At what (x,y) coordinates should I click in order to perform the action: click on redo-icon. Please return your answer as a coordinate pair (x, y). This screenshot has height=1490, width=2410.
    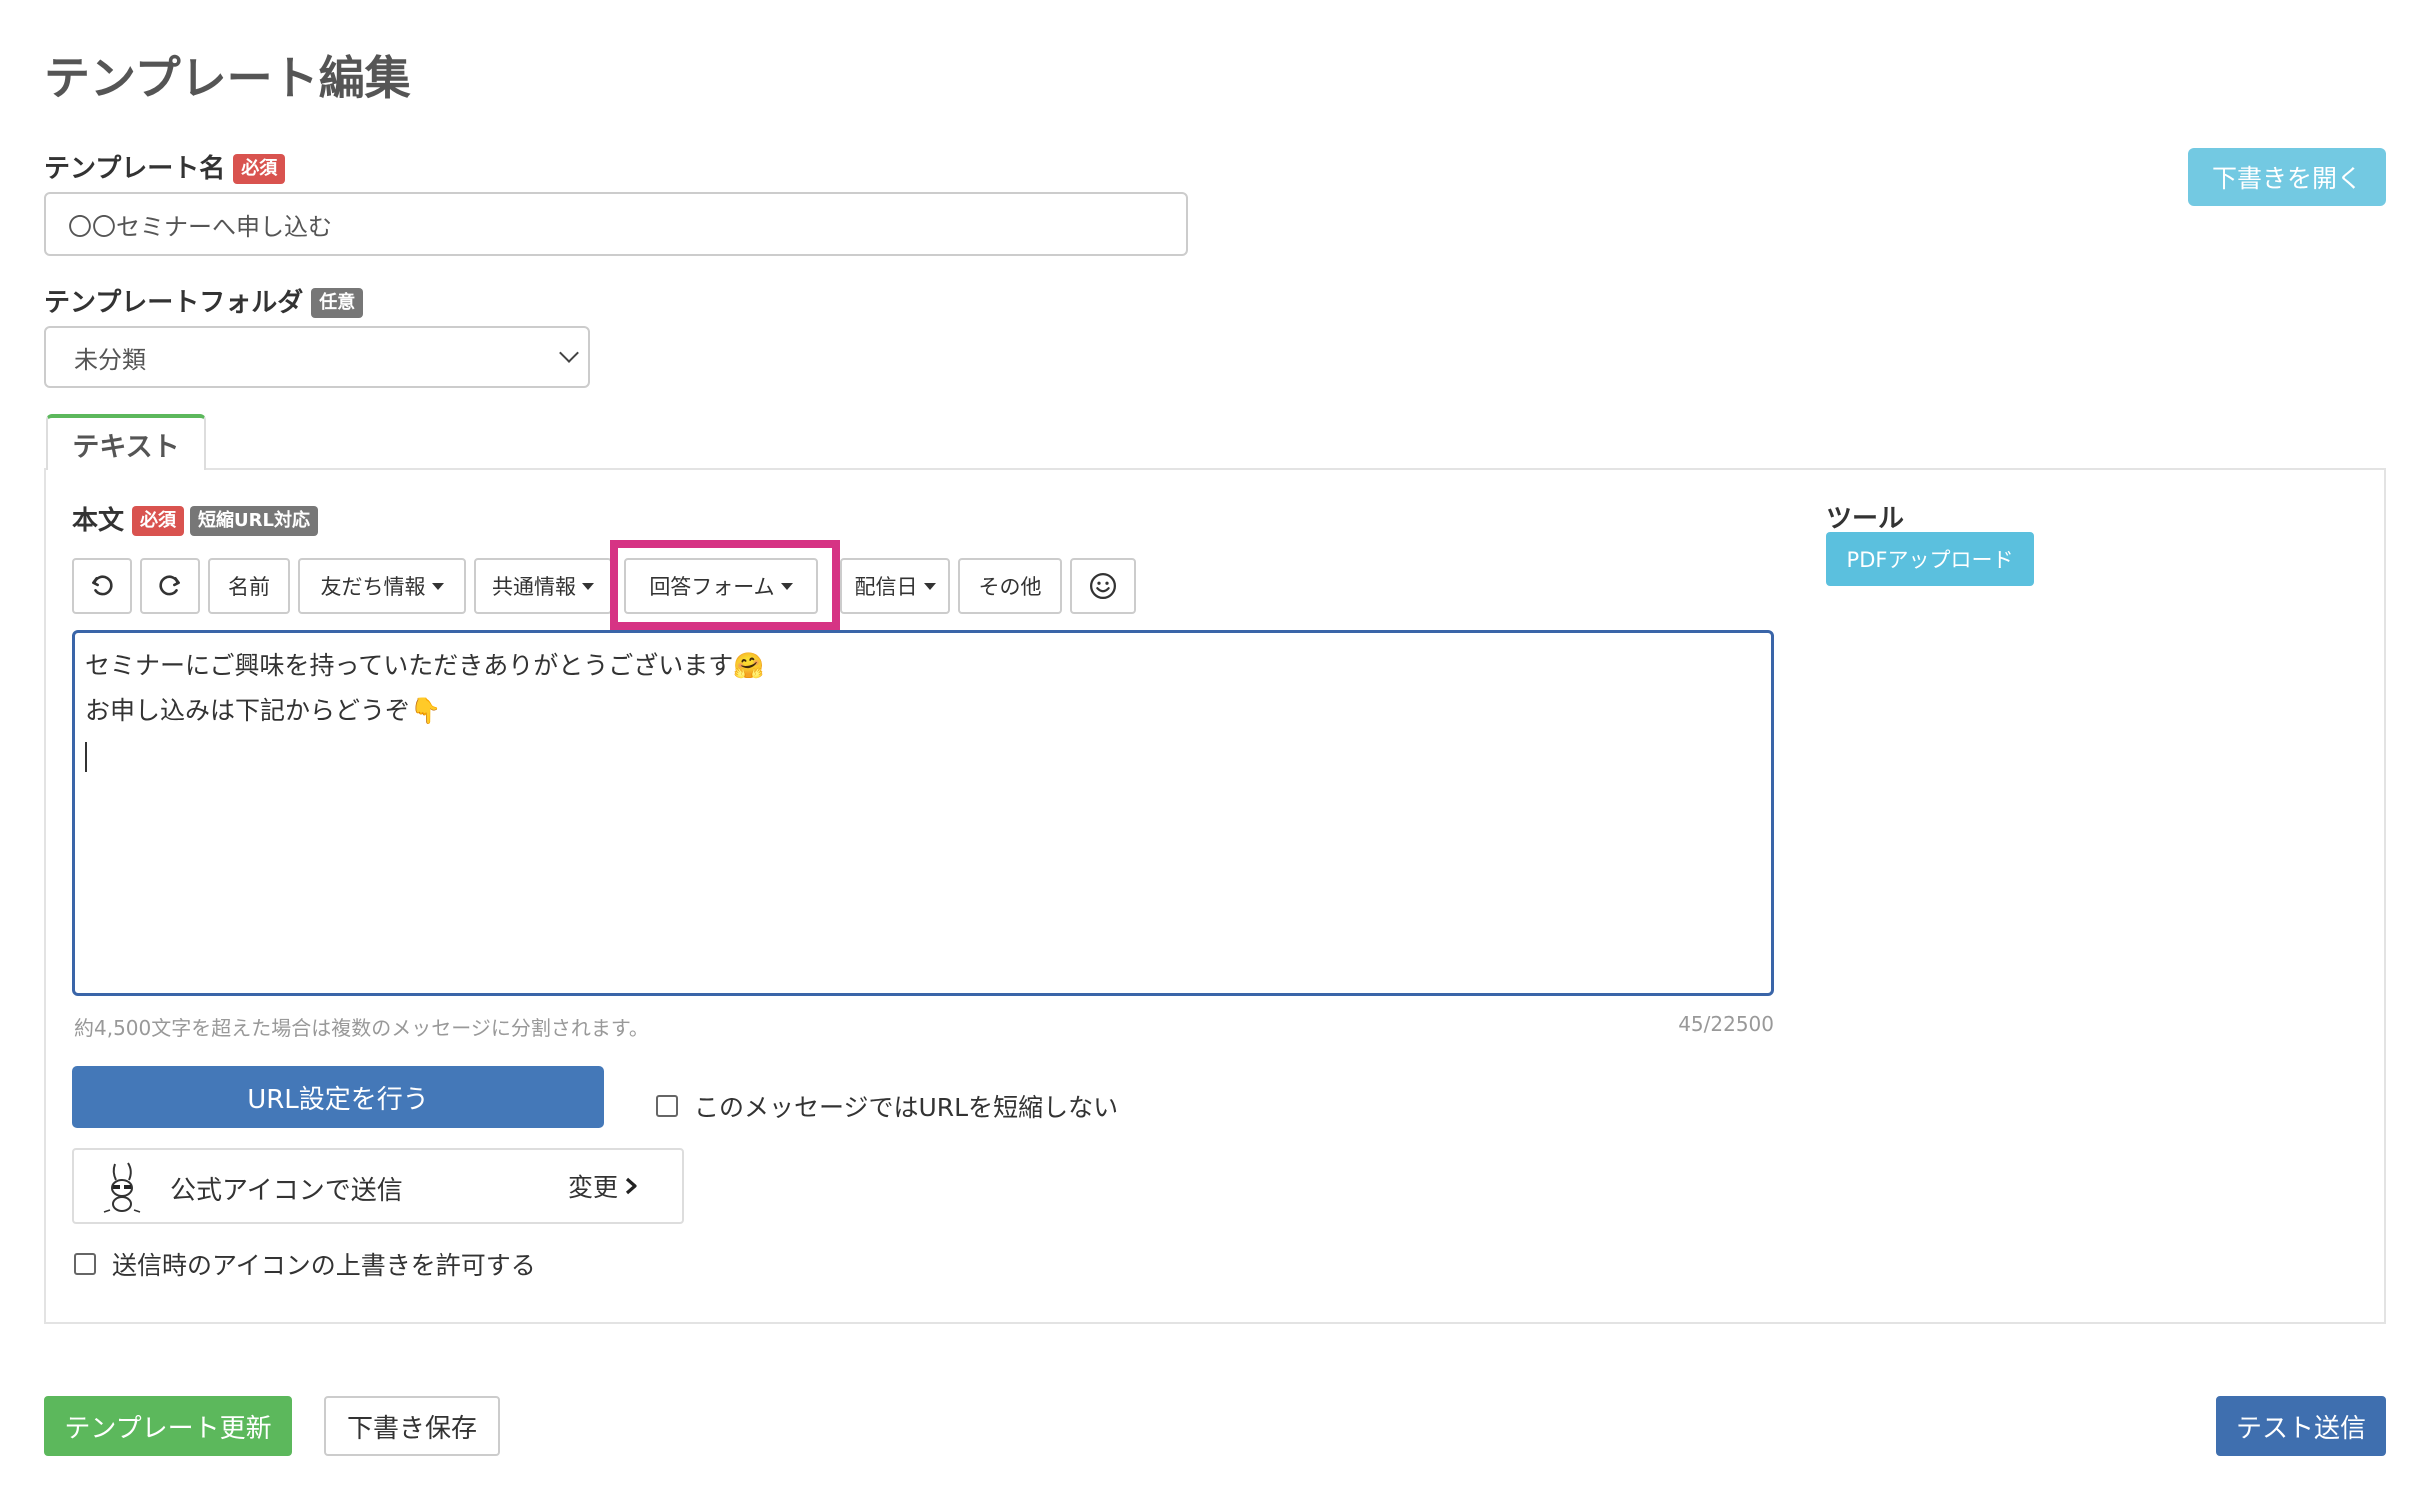
    Looking at the image, I should click on (169, 585).